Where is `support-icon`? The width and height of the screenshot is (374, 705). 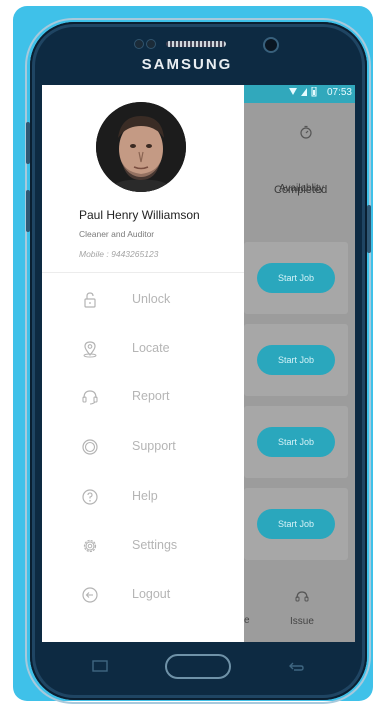
support-icon is located at coordinates (90, 447).